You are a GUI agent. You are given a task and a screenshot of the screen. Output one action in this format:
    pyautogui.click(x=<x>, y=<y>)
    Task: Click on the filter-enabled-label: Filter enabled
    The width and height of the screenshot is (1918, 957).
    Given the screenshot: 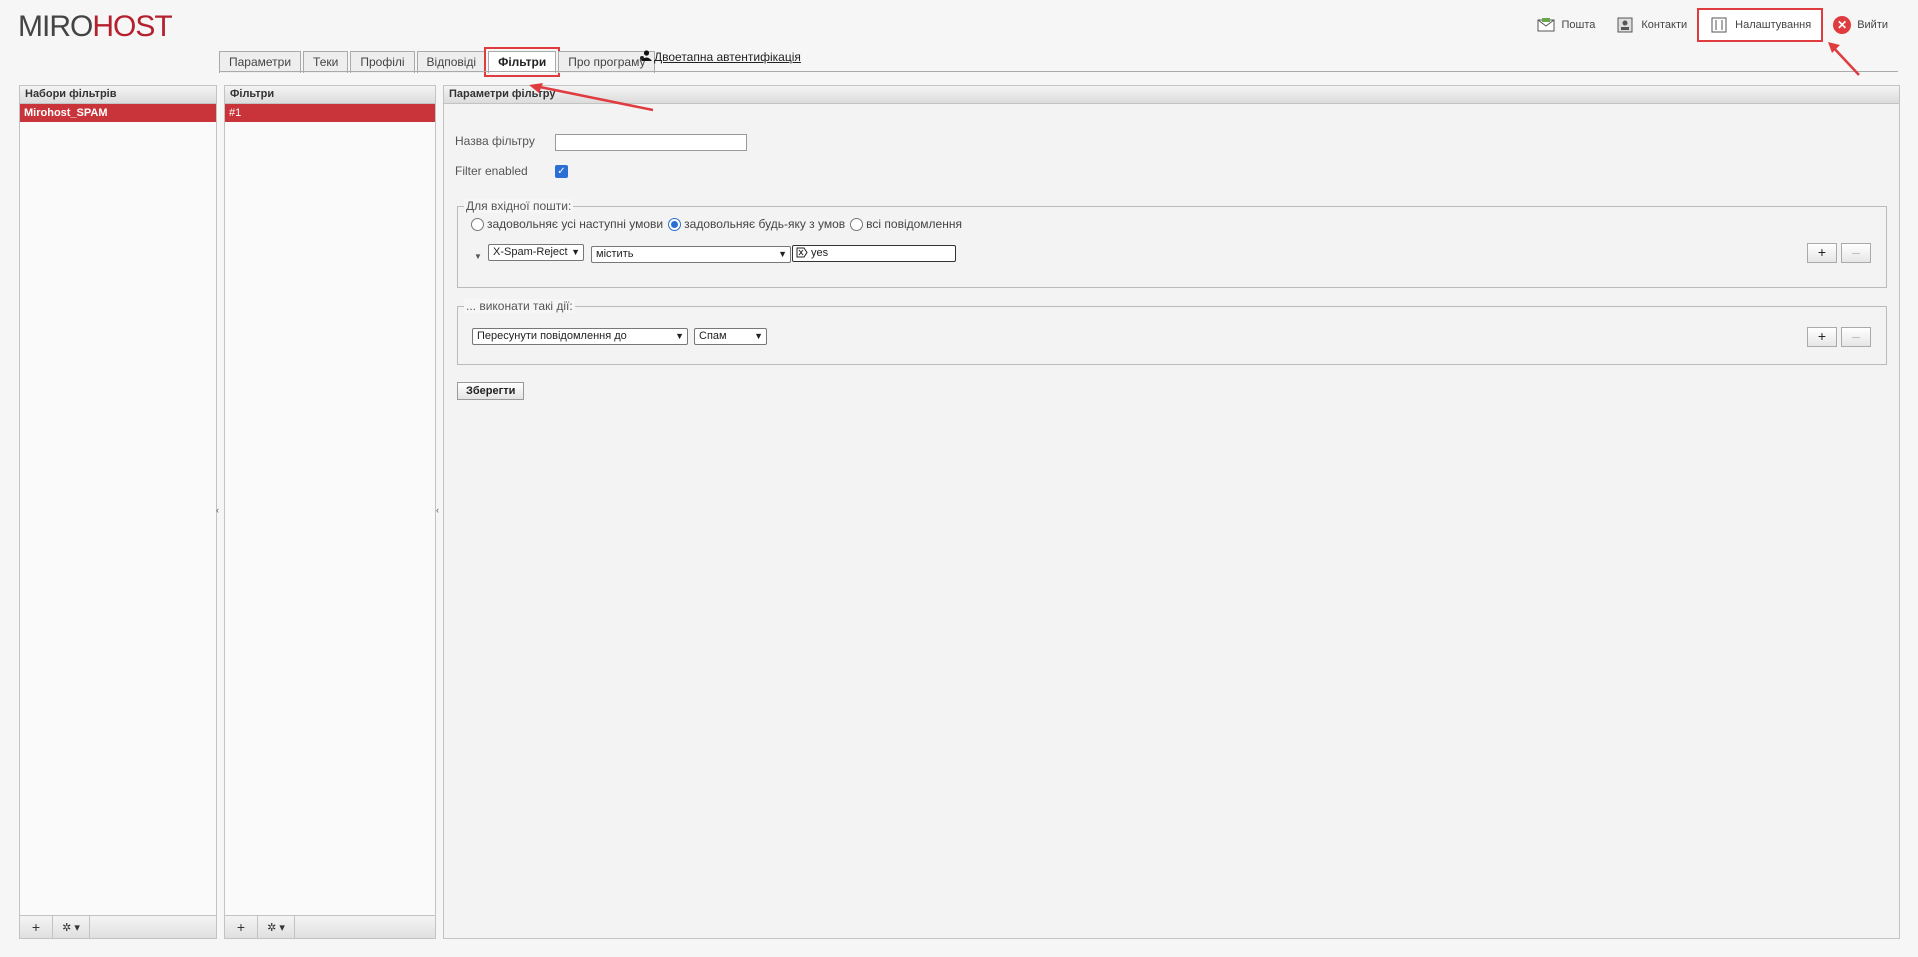 What is the action you would take?
    pyautogui.click(x=491, y=171)
    